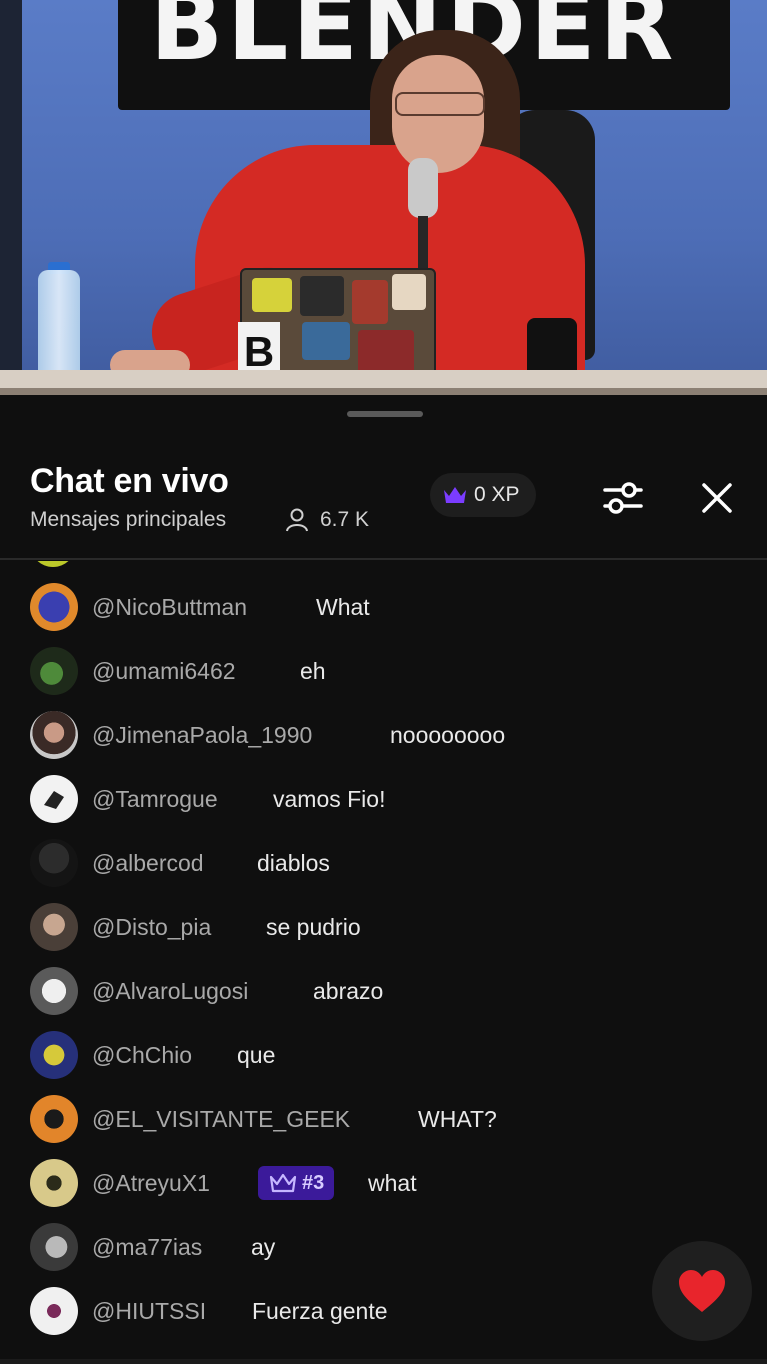 The image size is (767, 1364). What do you see at coordinates (313, 926) in the screenshot?
I see `chat-text: se pudrio` at bounding box center [313, 926].